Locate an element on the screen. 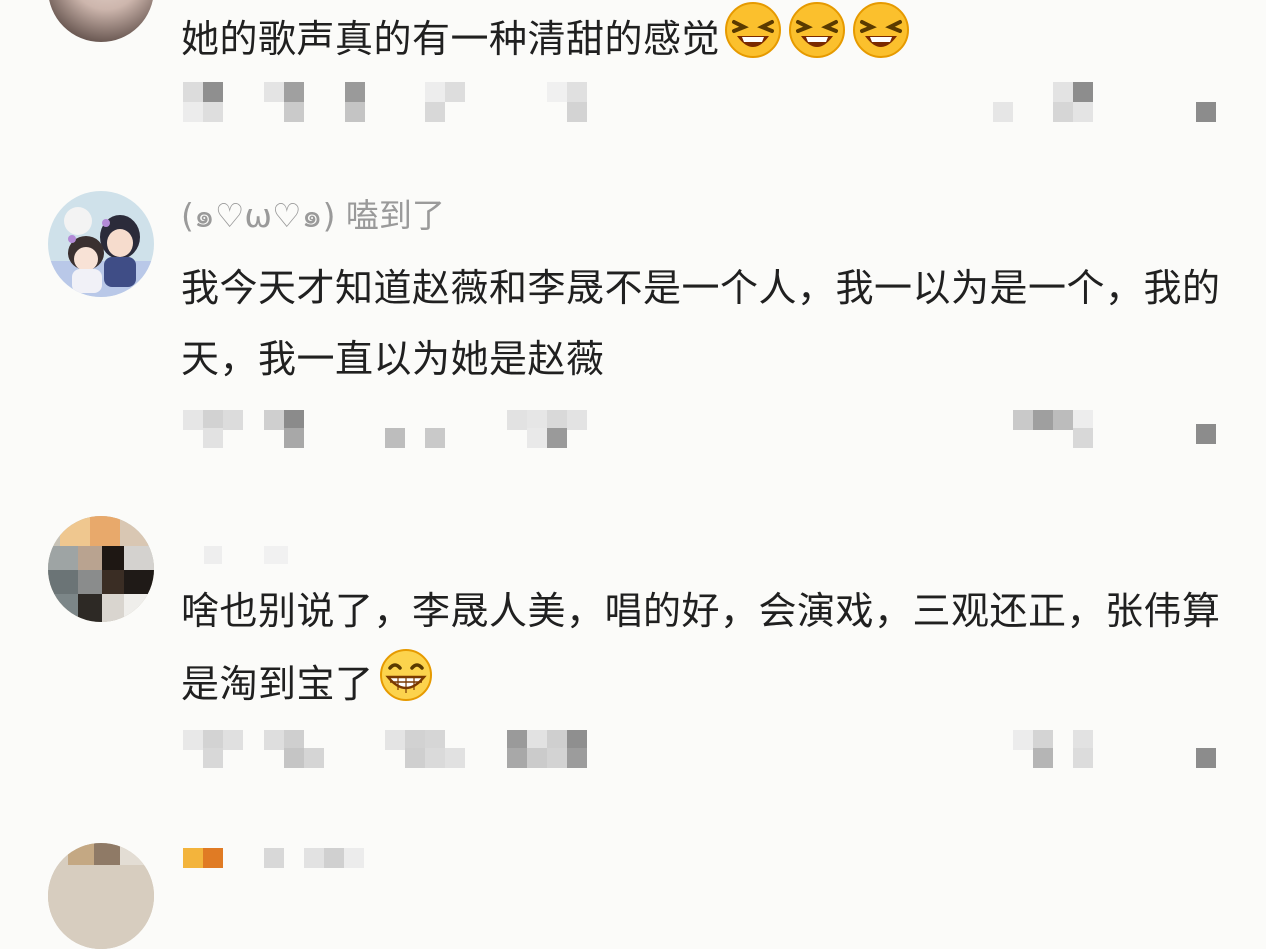 The height and width of the screenshot is (949, 1266). comment-text: 她的歌声真的有一种清甜的感觉 is located at coordinates (701, 41).